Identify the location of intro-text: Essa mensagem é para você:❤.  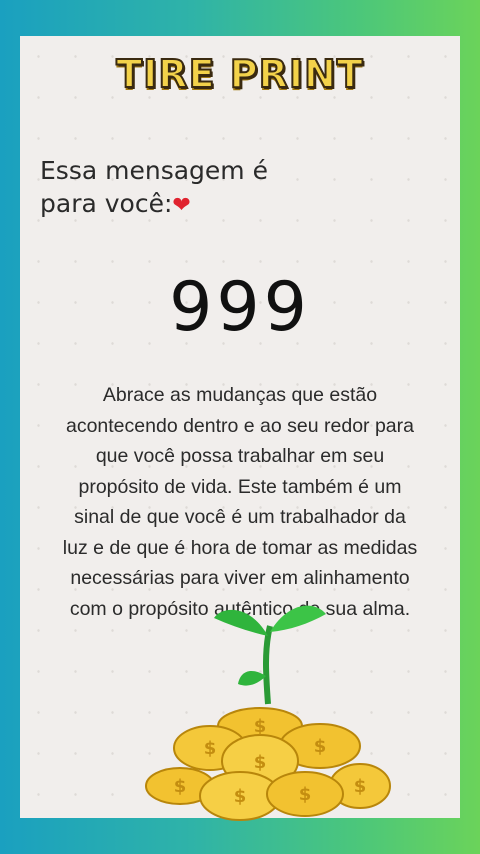
(190, 188).